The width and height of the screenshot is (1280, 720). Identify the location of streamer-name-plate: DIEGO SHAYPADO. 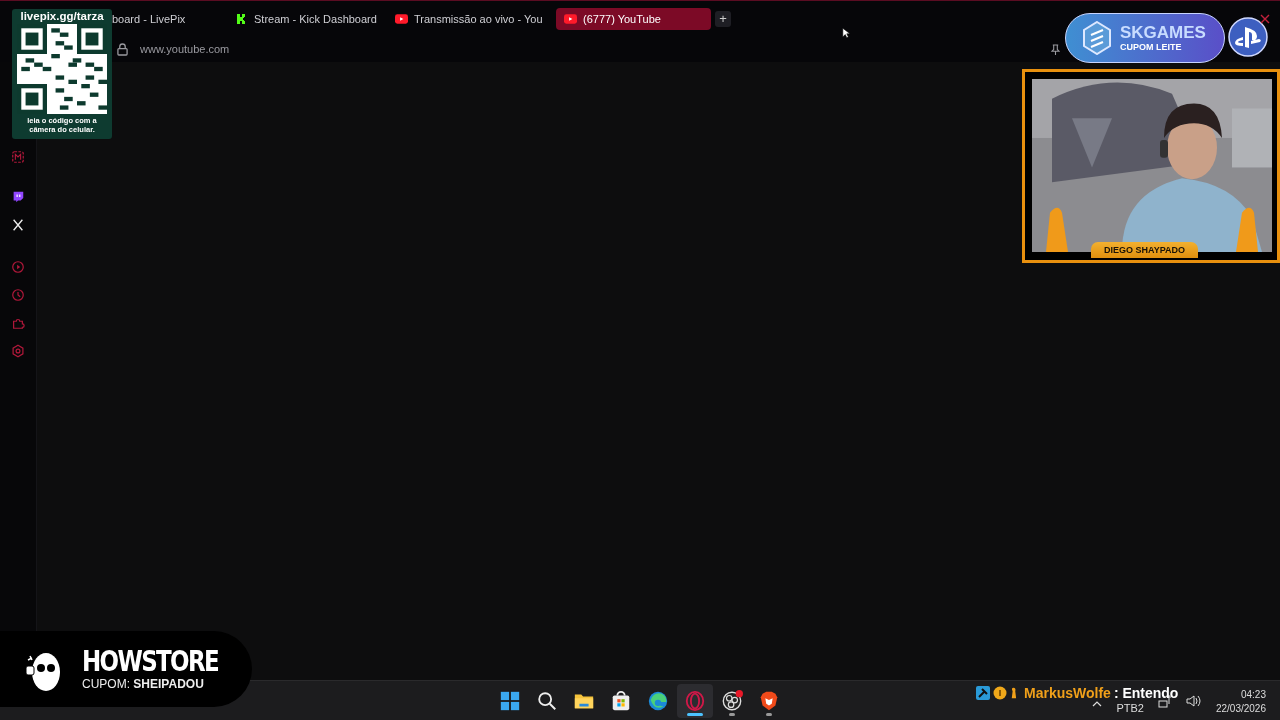
(1145, 250).